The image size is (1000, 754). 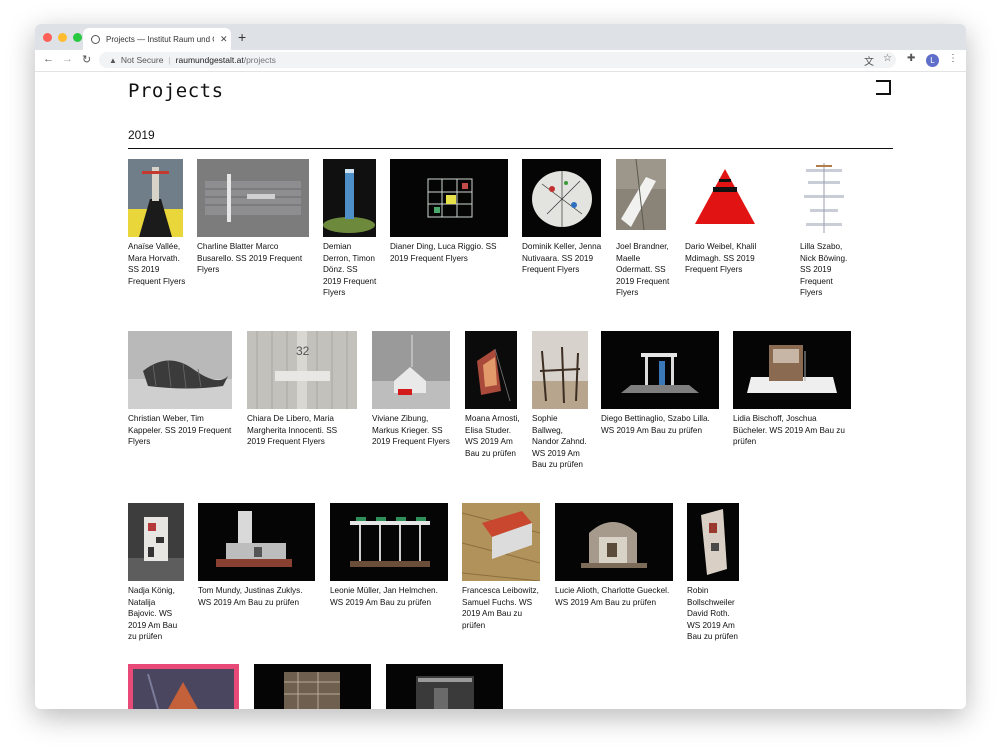 What do you see at coordinates (510, 148) in the screenshot?
I see `section-divider` at bounding box center [510, 148].